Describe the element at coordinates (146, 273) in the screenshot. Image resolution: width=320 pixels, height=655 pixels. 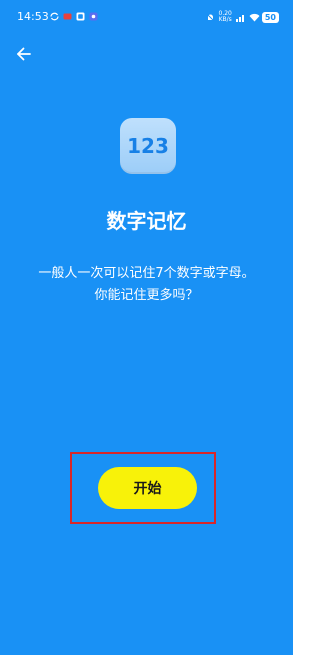
I see `description-line-1: 一般人一次可以记住7个数字或字母。` at that location.